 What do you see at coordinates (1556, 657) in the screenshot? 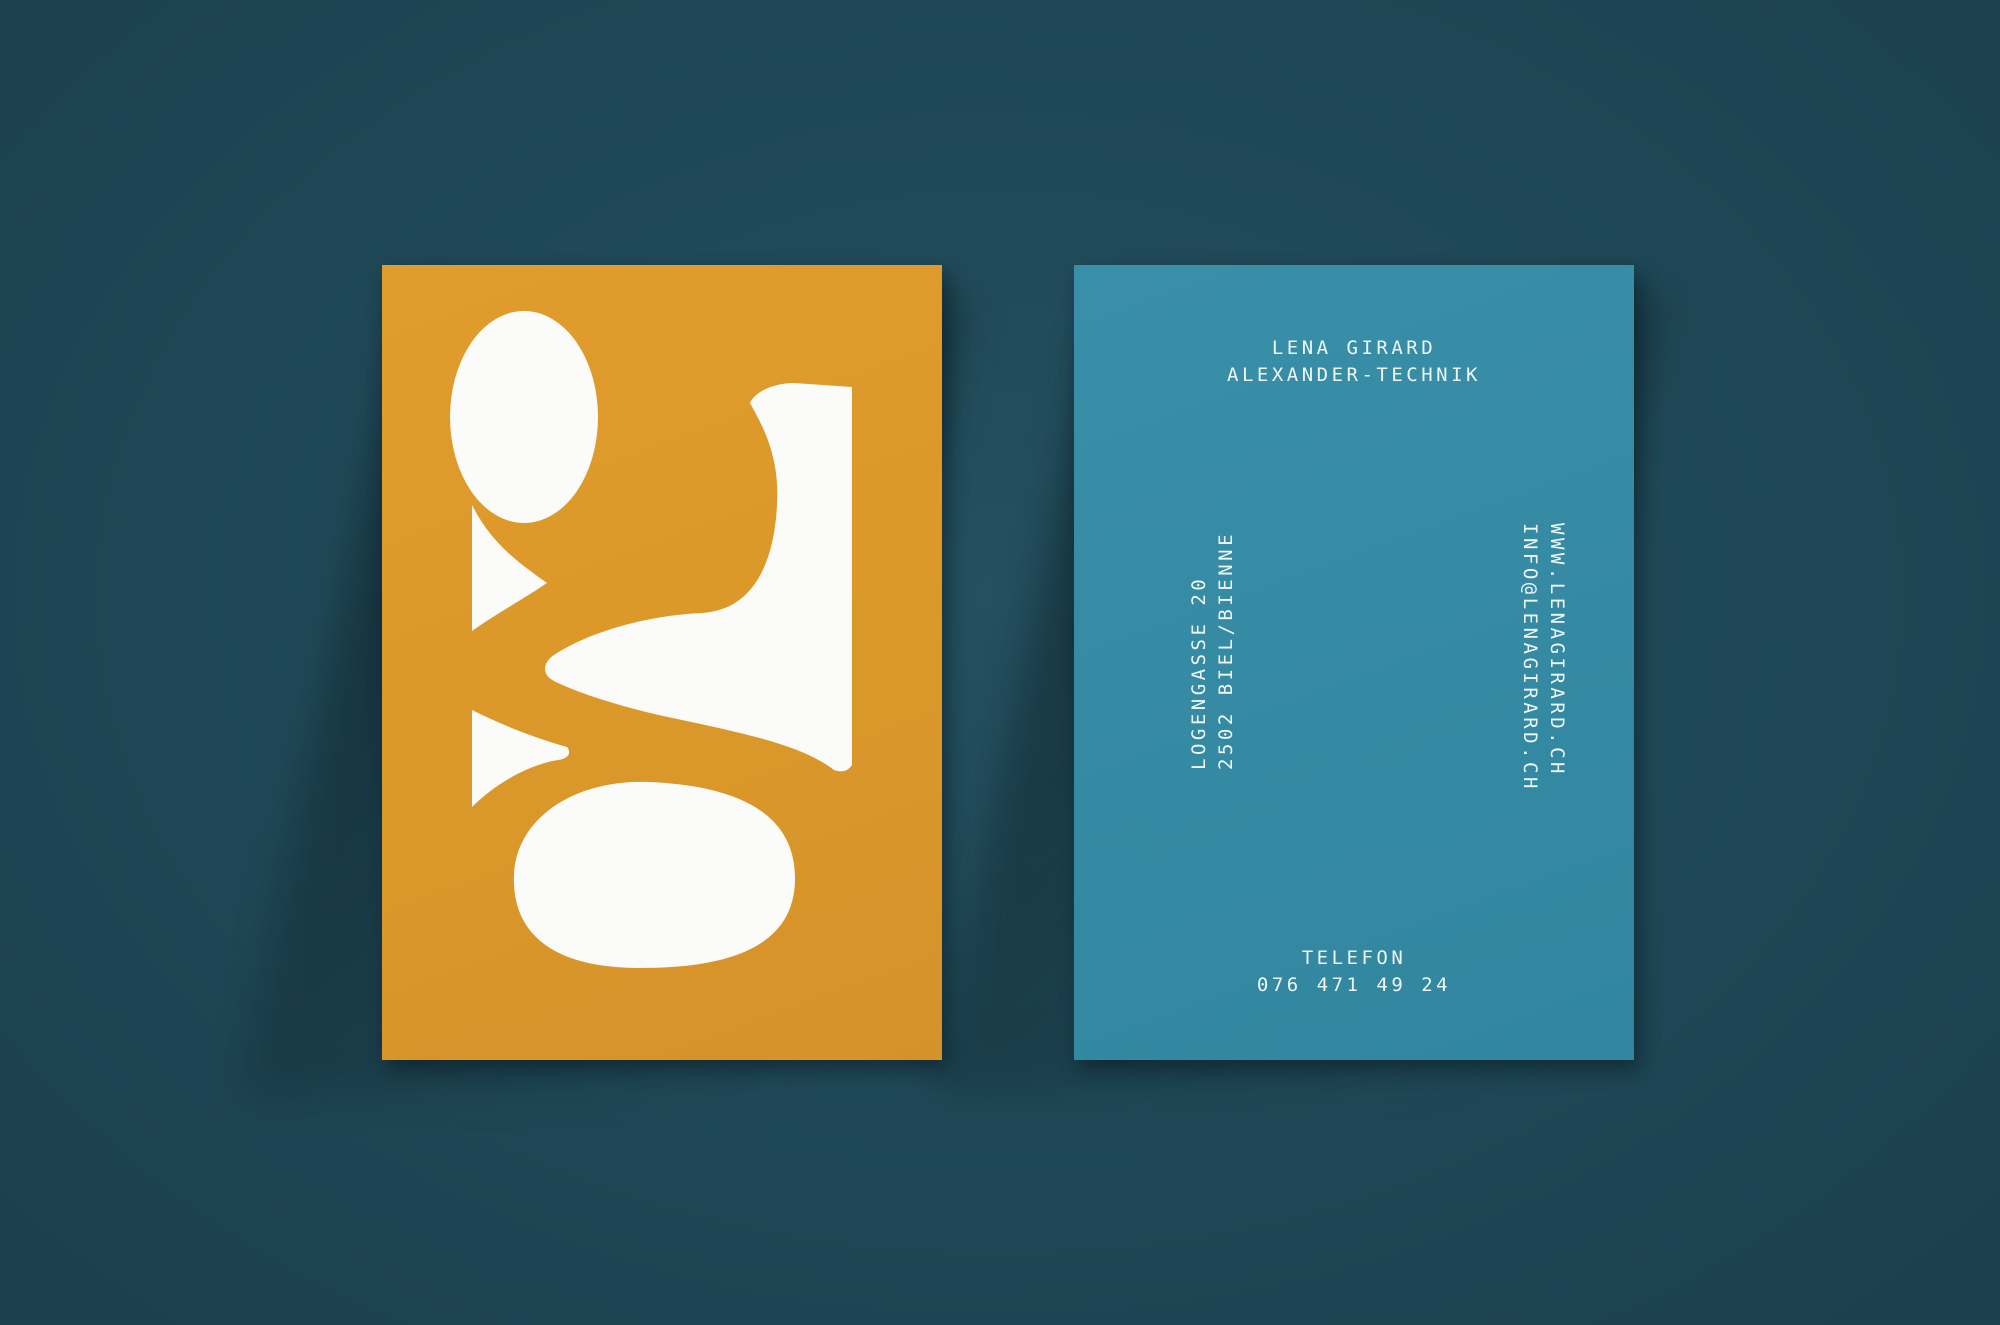
I see `website-link: WWW.LENAGIRARD.CH` at bounding box center [1556, 657].